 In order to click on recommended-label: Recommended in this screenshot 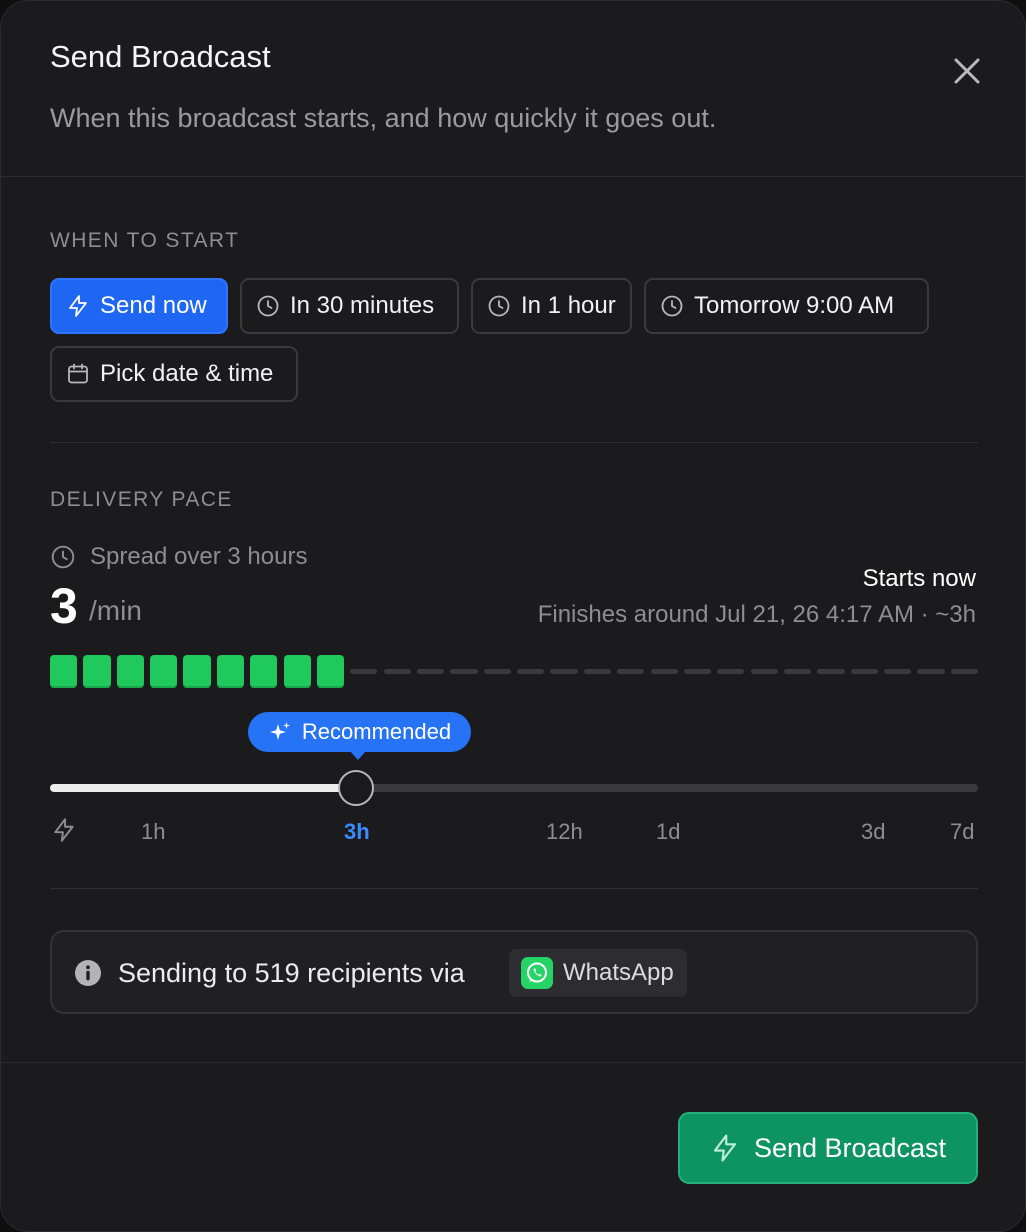, I will do `click(376, 731)`.